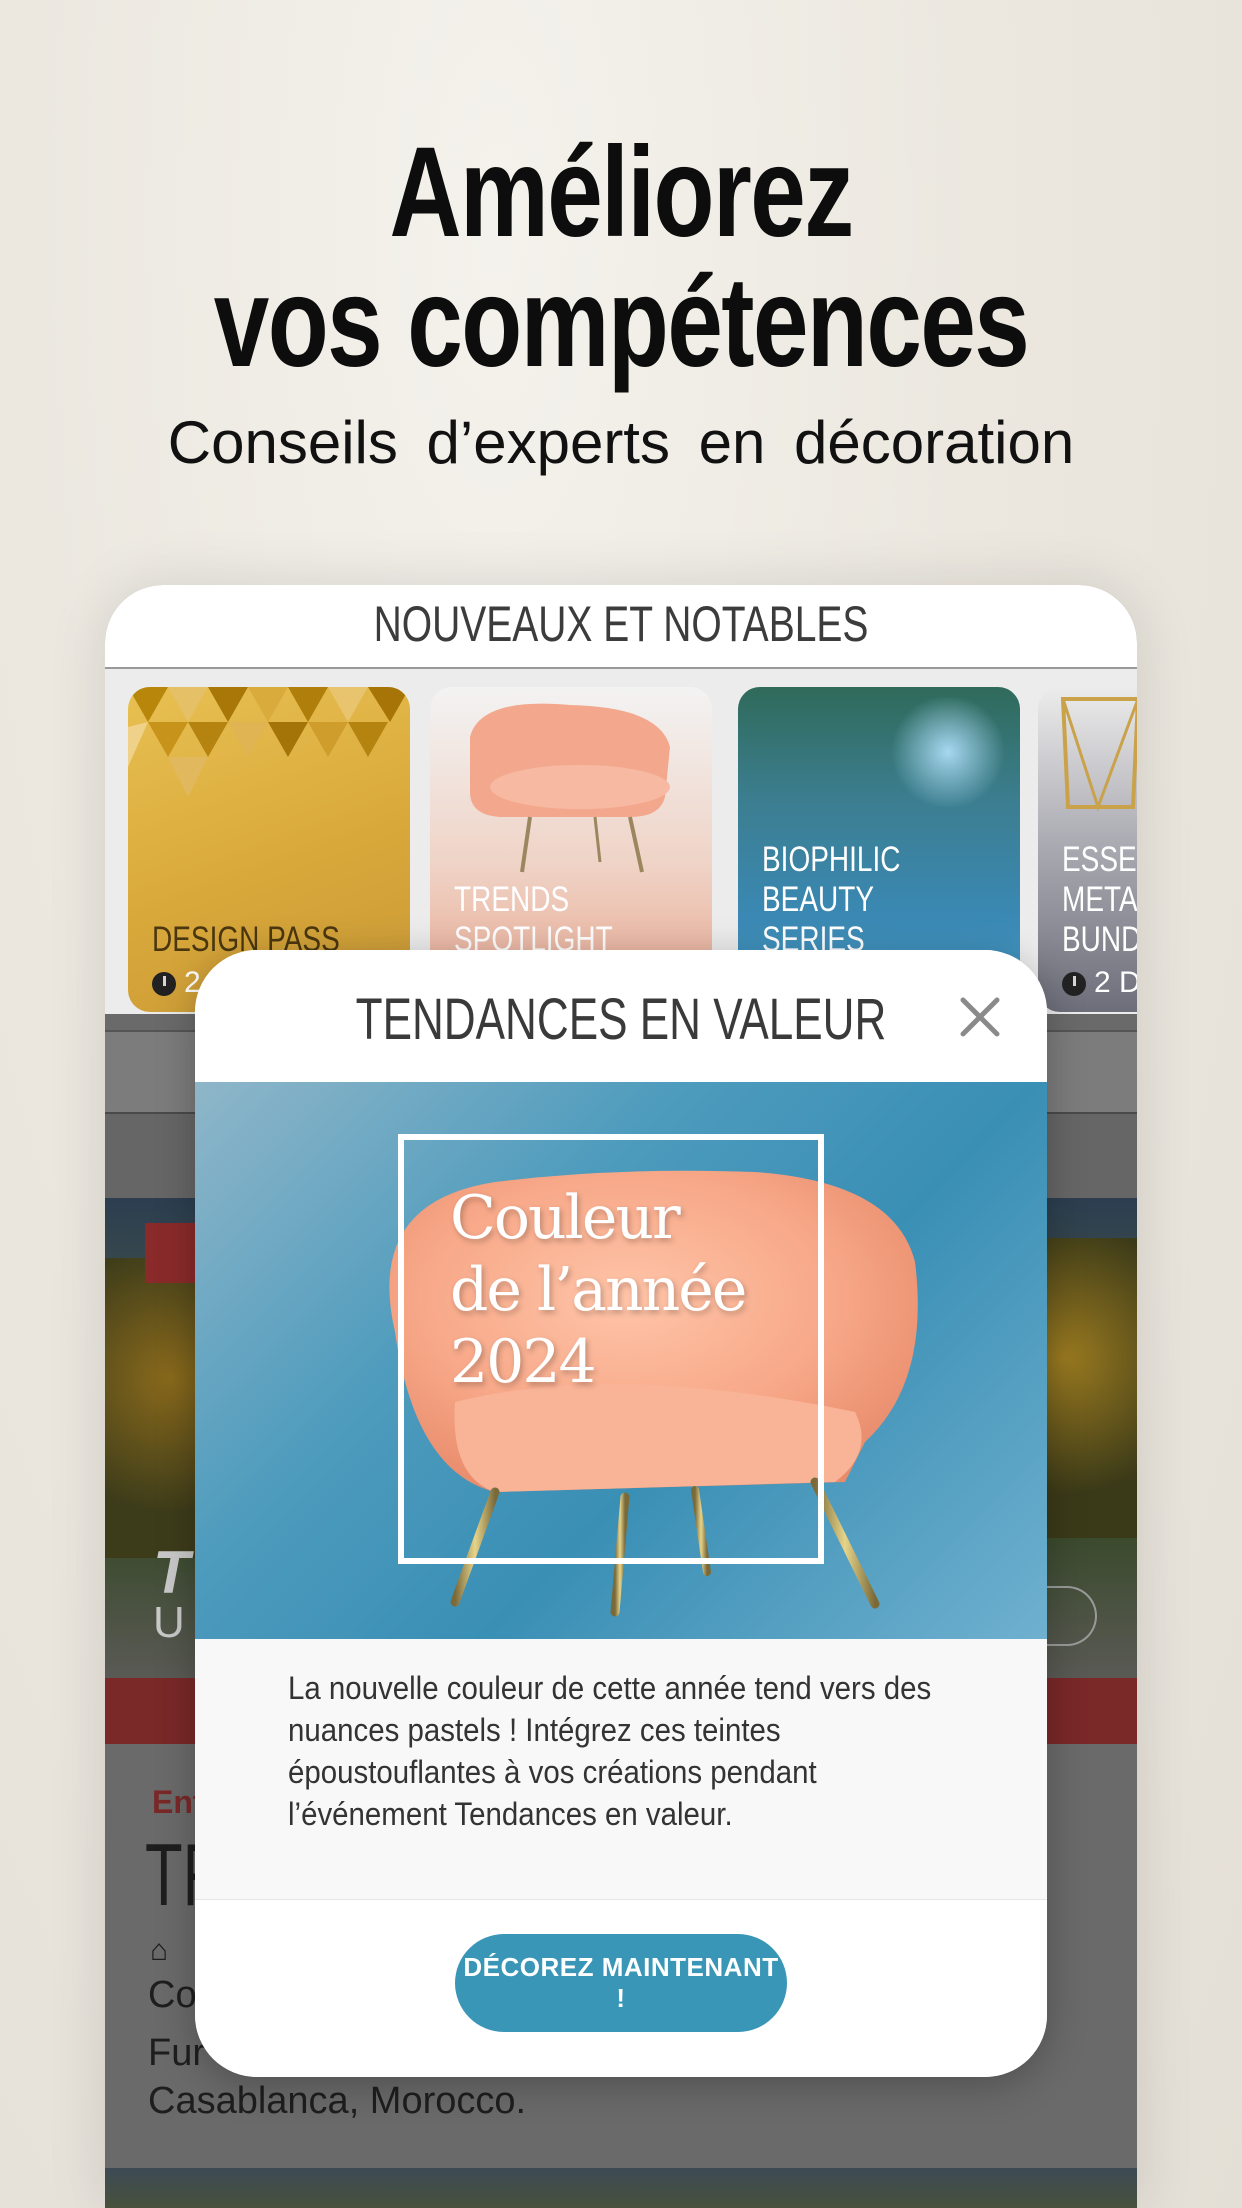  I want to click on background-photo-bottom, so click(621, 2188).